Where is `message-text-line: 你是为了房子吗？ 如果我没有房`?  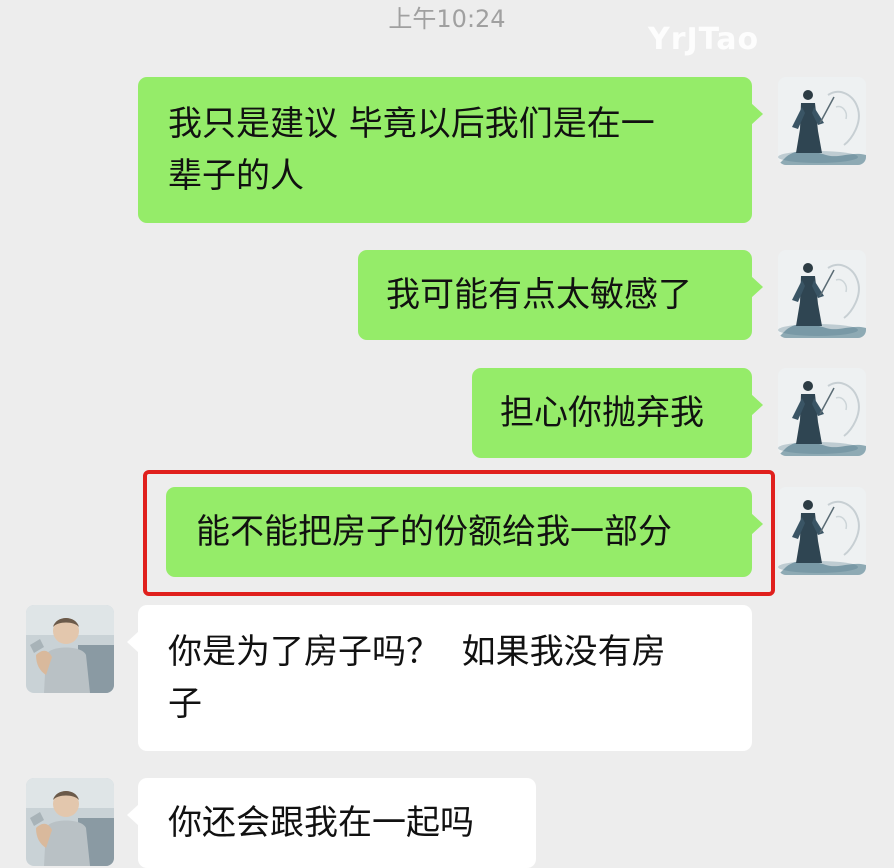
message-text-line: 你是为了房子吗？ 如果我没有房 is located at coordinates (417, 652).